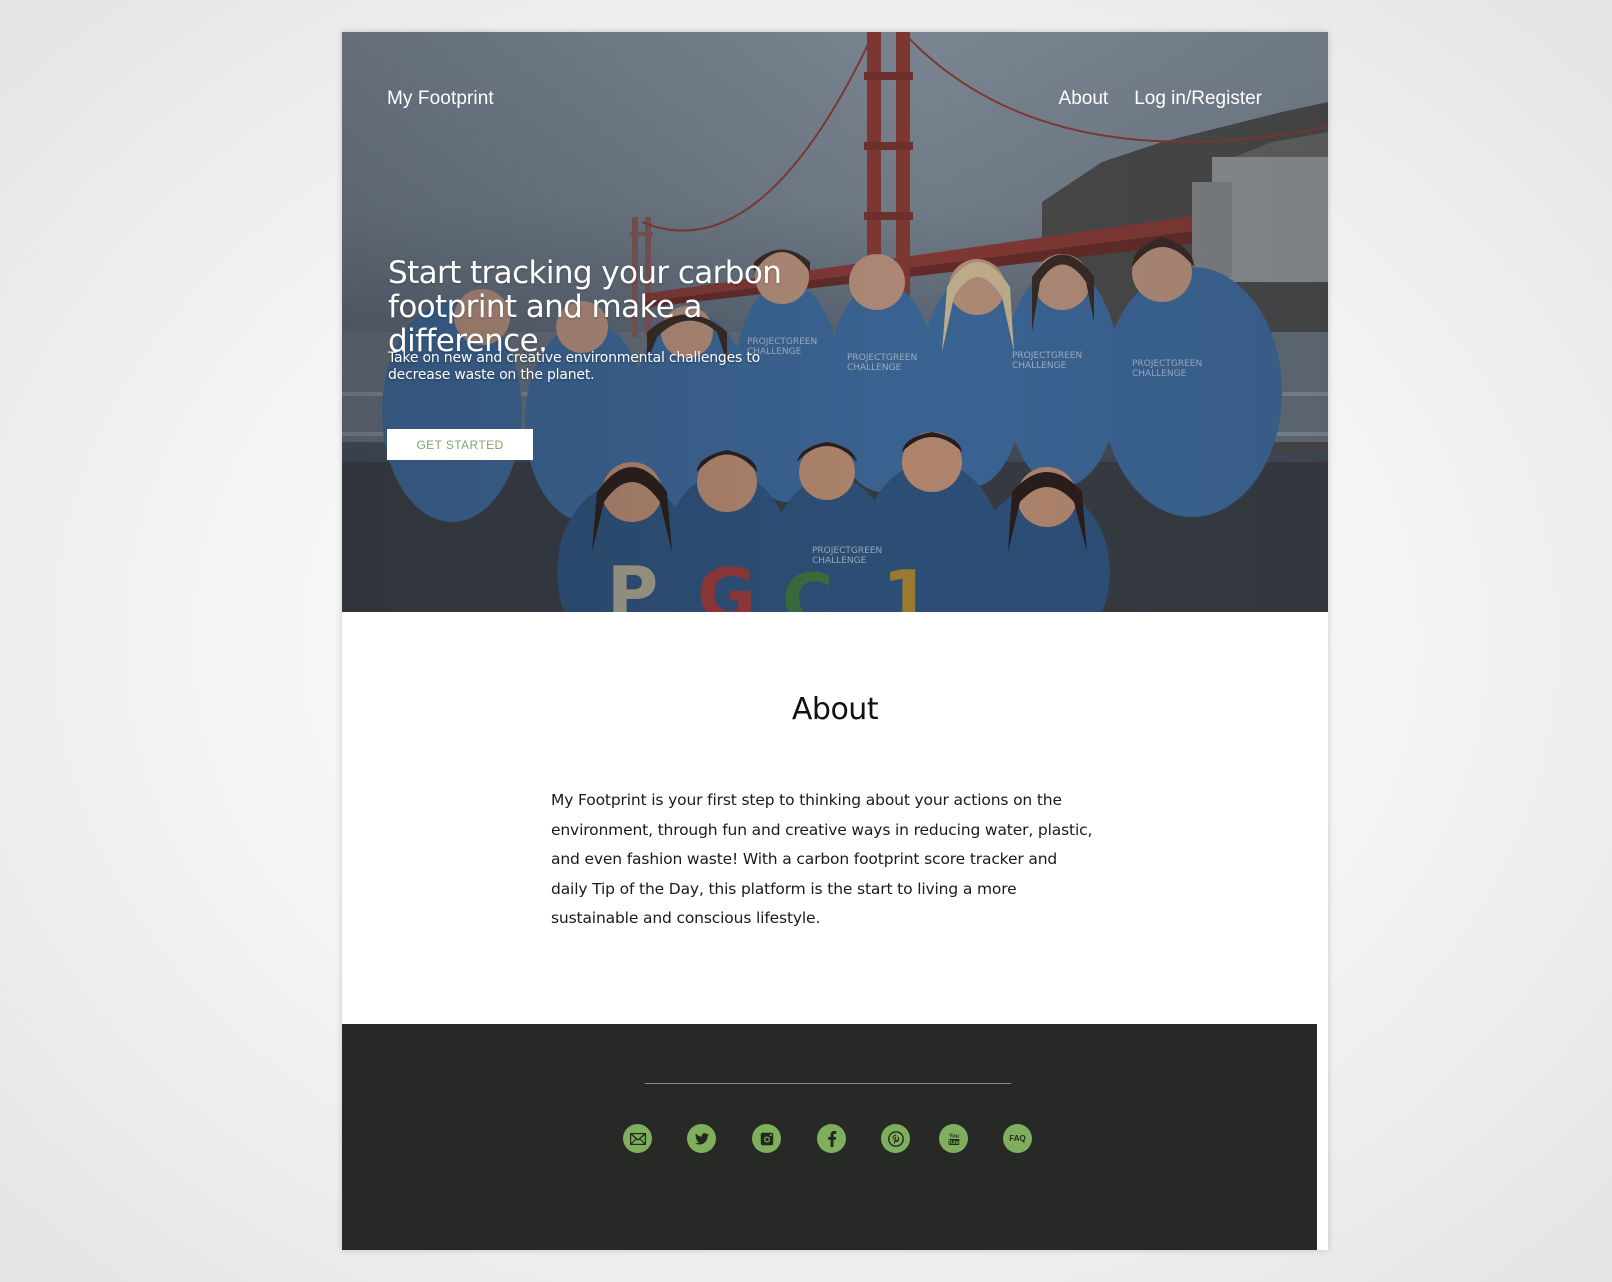  What do you see at coordinates (1198, 99) in the screenshot?
I see `nav-link-login-register: Log in/Register` at bounding box center [1198, 99].